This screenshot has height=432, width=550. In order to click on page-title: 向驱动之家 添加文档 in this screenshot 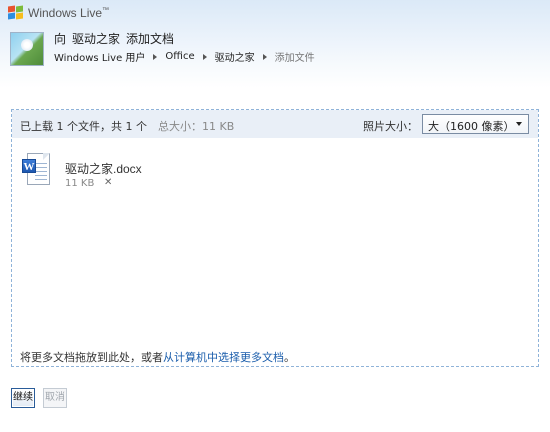, I will do `click(114, 38)`.